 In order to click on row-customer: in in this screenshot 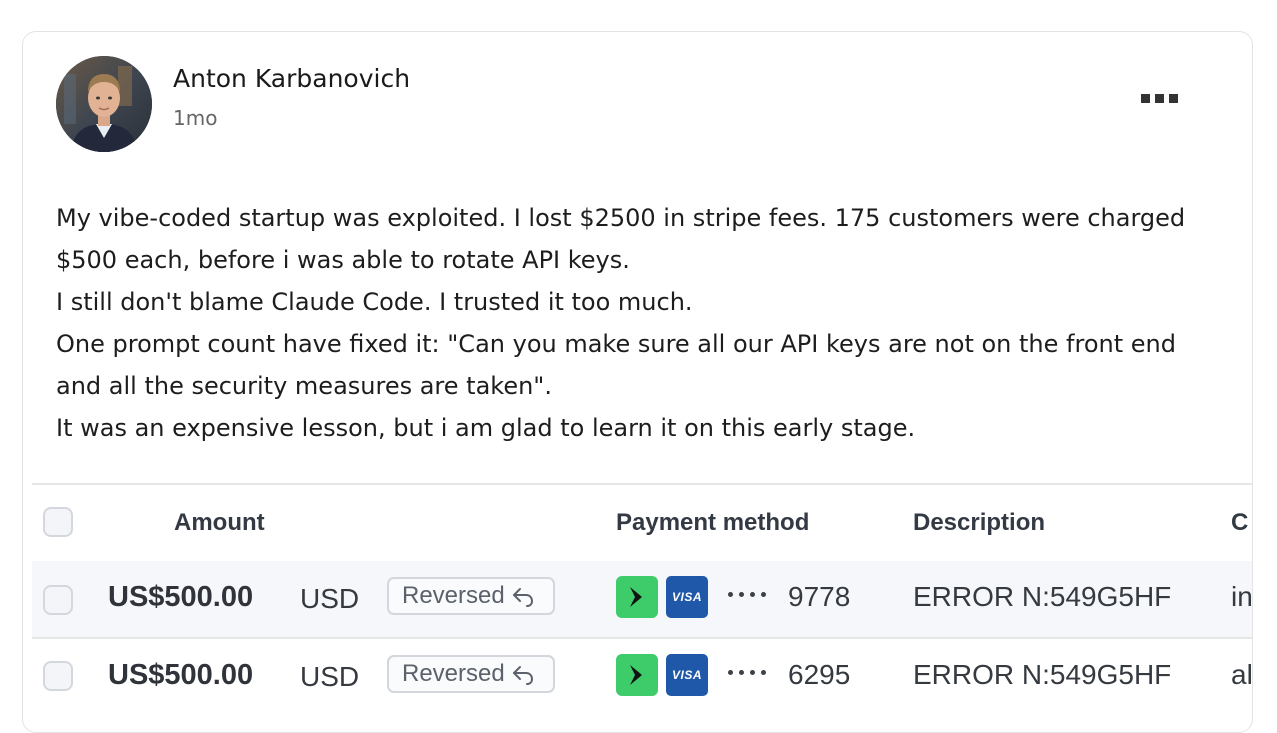, I will do `click(1242, 596)`.